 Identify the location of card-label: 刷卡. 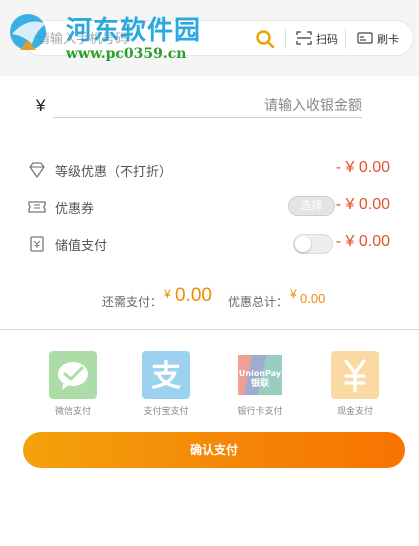
(388, 40).